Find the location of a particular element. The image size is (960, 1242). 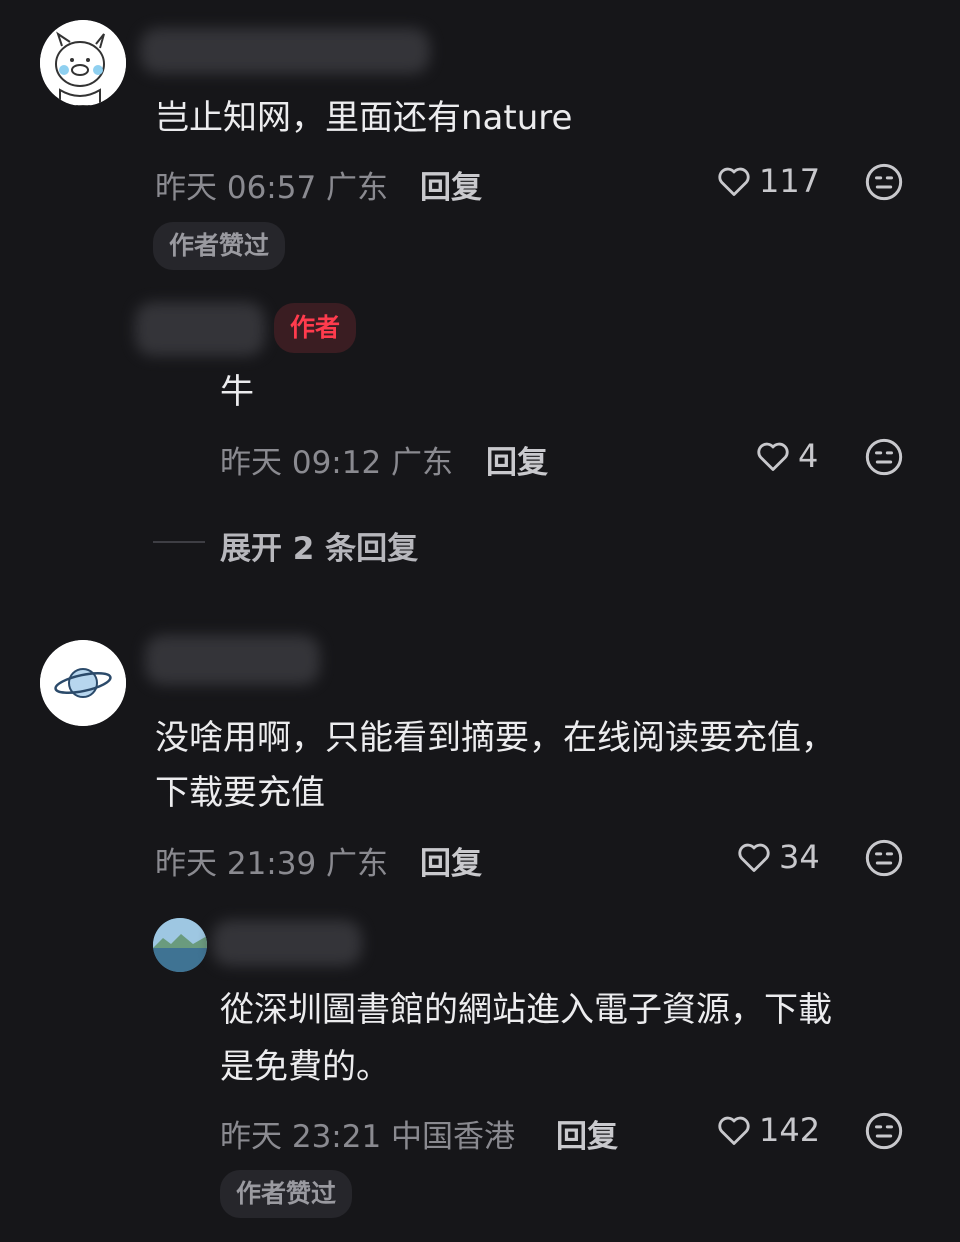

expand-replies-button: 展开 2 条回复 is located at coordinates (319, 545).